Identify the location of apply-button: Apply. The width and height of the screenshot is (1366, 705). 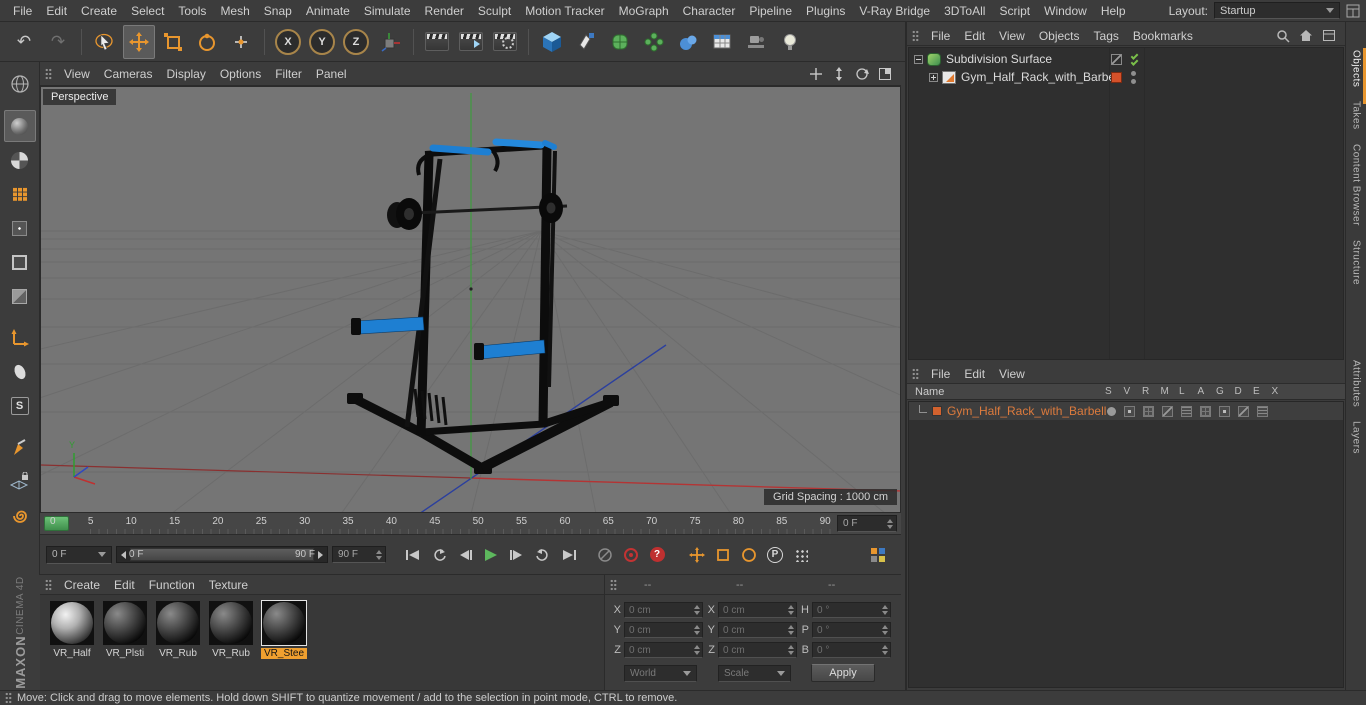
(843, 673).